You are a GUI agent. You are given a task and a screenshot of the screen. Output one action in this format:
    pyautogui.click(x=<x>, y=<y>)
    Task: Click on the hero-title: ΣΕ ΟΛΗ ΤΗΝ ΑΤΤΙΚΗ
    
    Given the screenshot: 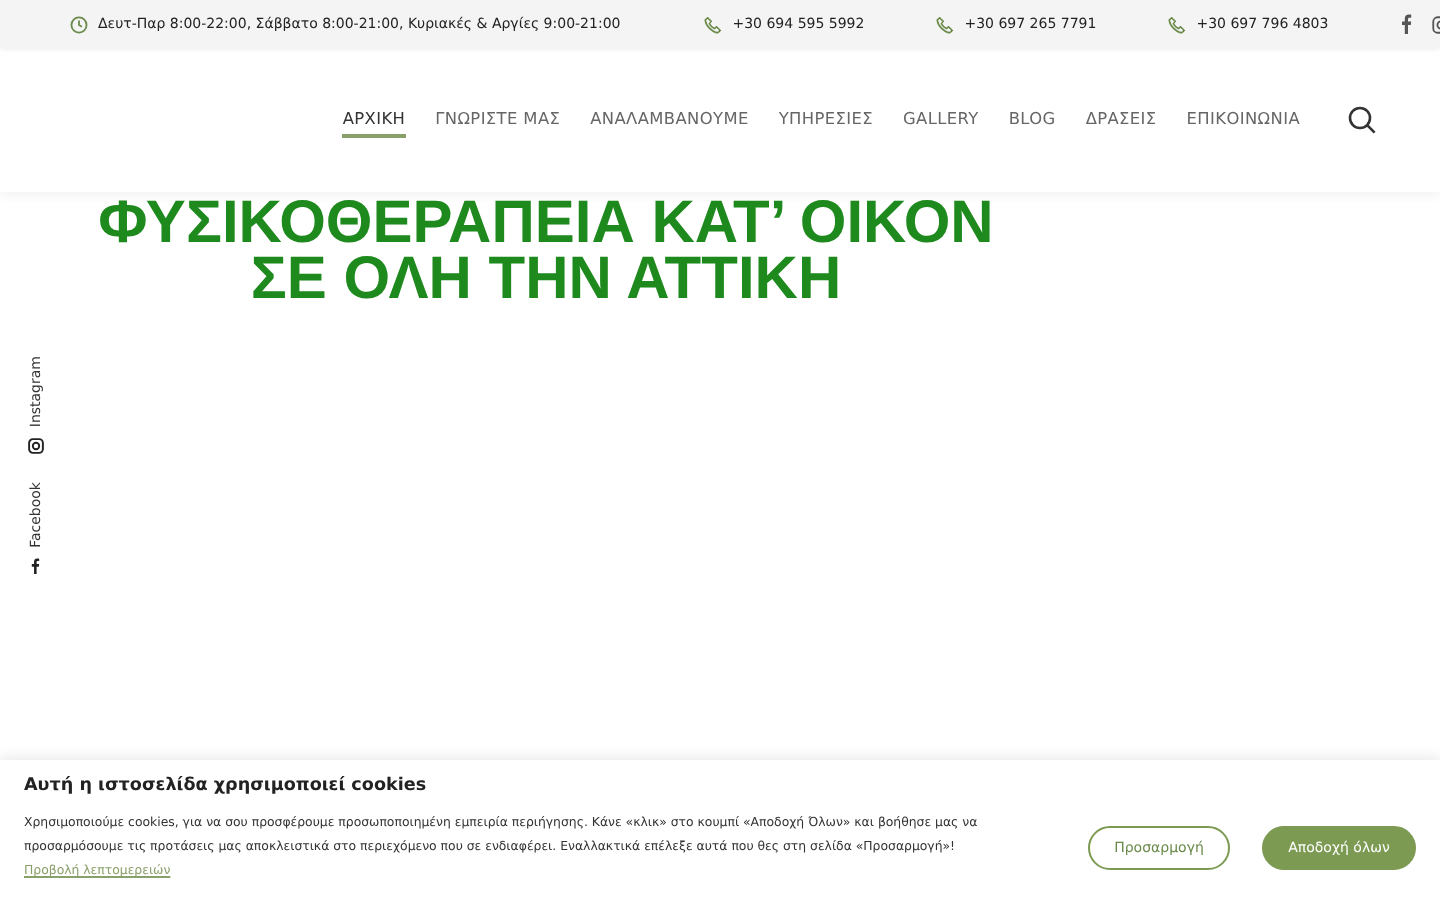 What is the action you would take?
    pyautogui.click(x=546, y=280)
    